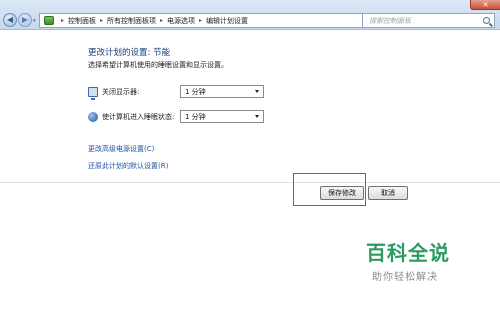  I want to click on display-setting-row: 关闭显示器: 1 分钟, so click(176, 92).